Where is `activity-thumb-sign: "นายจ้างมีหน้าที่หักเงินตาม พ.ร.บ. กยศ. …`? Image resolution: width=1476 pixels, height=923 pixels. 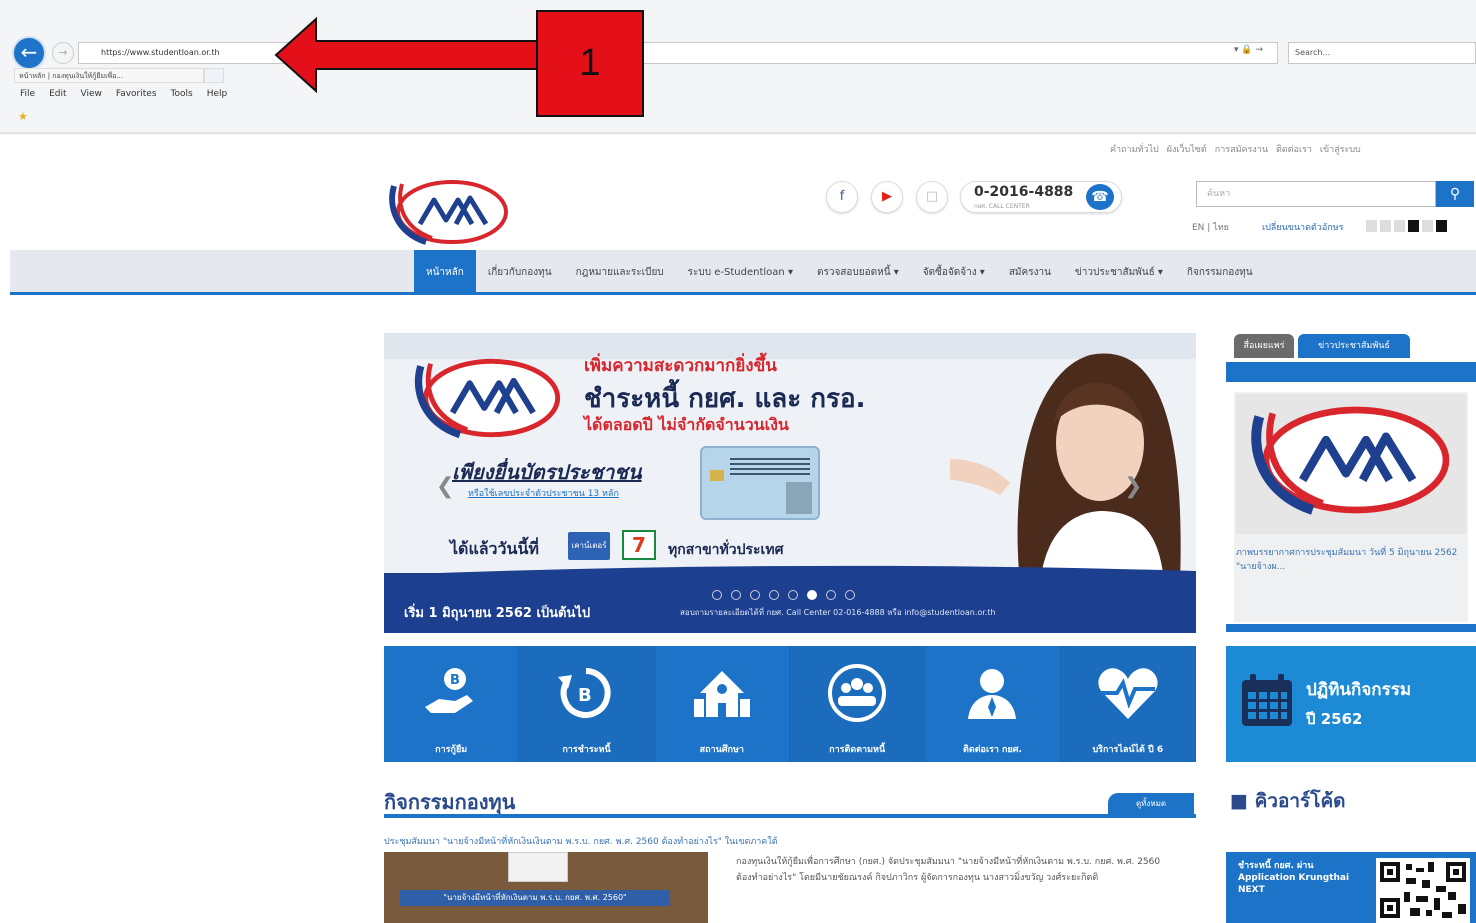 activity-thumb-sign: "นายจ้างมีหน้าที่หักเงินตาม พ.ร.บ. กยศ. … is located at coordinates (535, 898).